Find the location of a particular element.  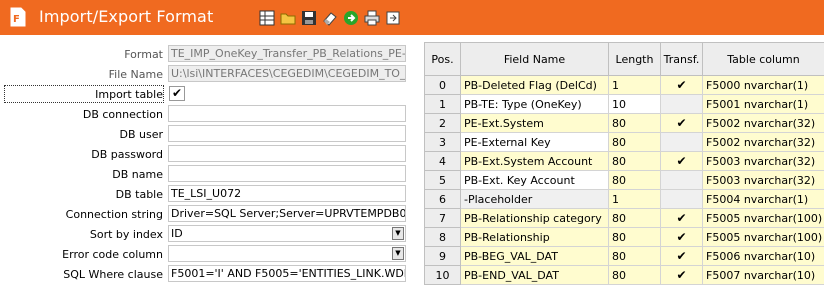

run-arrow-icon is located at coordinates (351, 18).